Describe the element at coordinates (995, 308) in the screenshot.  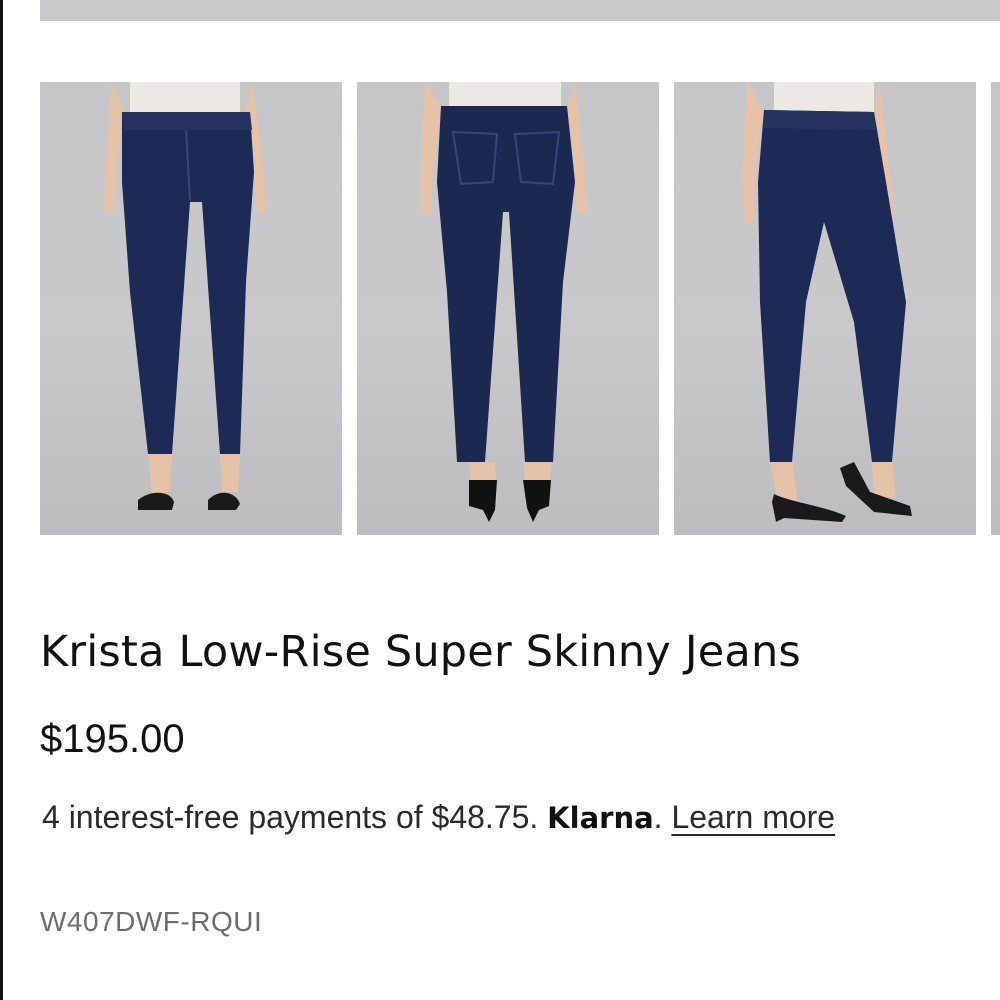
I see `product-image-partial` at that location.